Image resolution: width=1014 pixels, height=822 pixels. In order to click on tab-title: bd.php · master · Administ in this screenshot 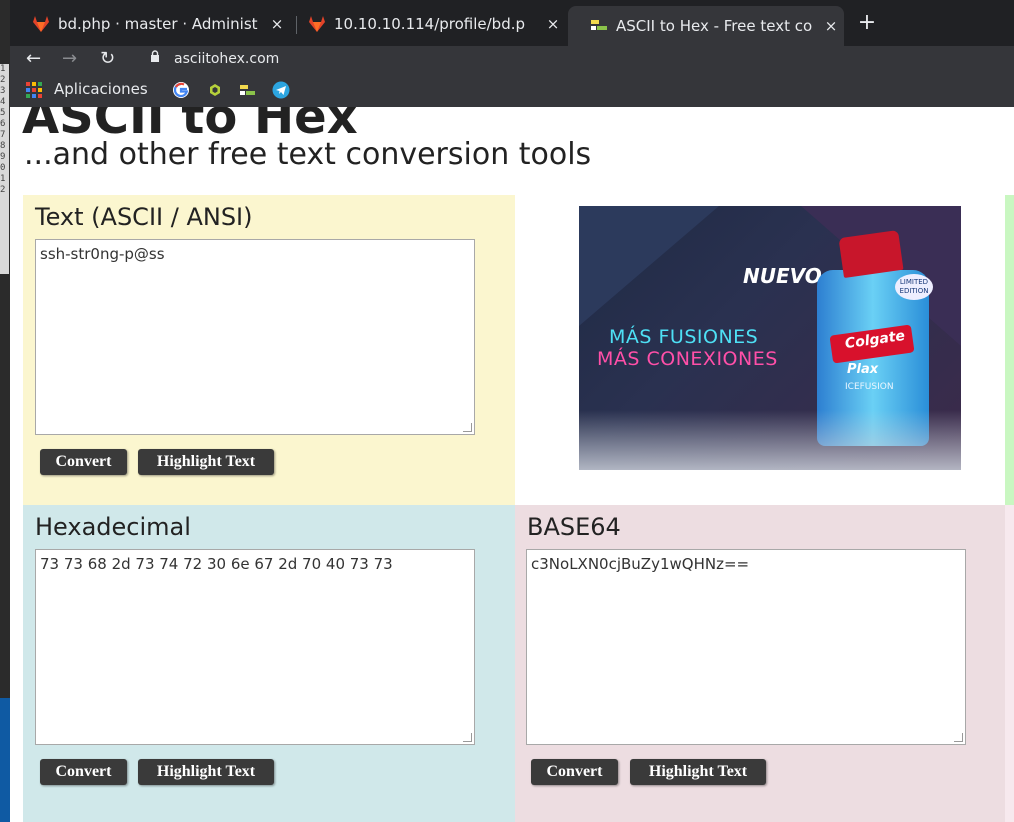, I will do `click(158, 24)`.